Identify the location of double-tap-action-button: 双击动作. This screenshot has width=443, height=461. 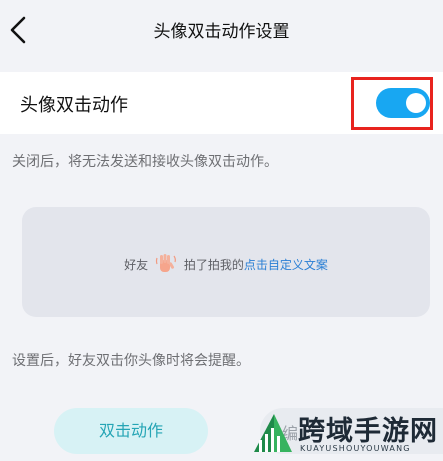
(131, 431).